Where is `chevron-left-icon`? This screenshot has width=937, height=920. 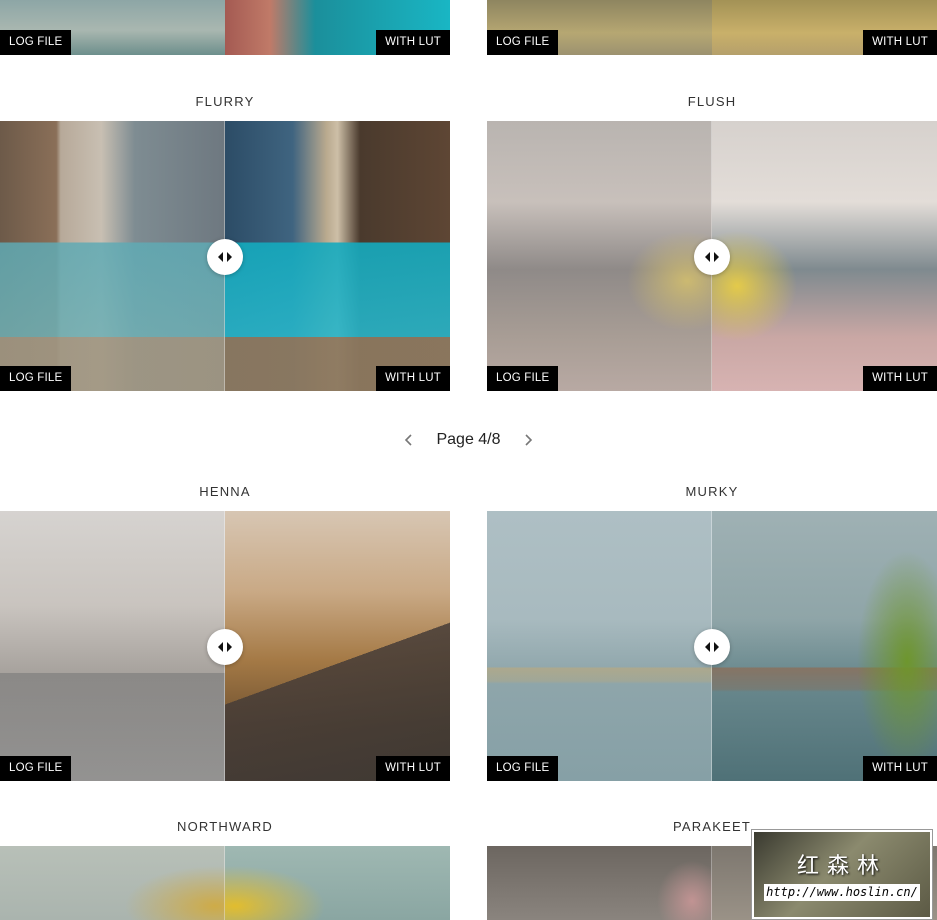 chevron-left-icon is located at coordinates (409, 440).